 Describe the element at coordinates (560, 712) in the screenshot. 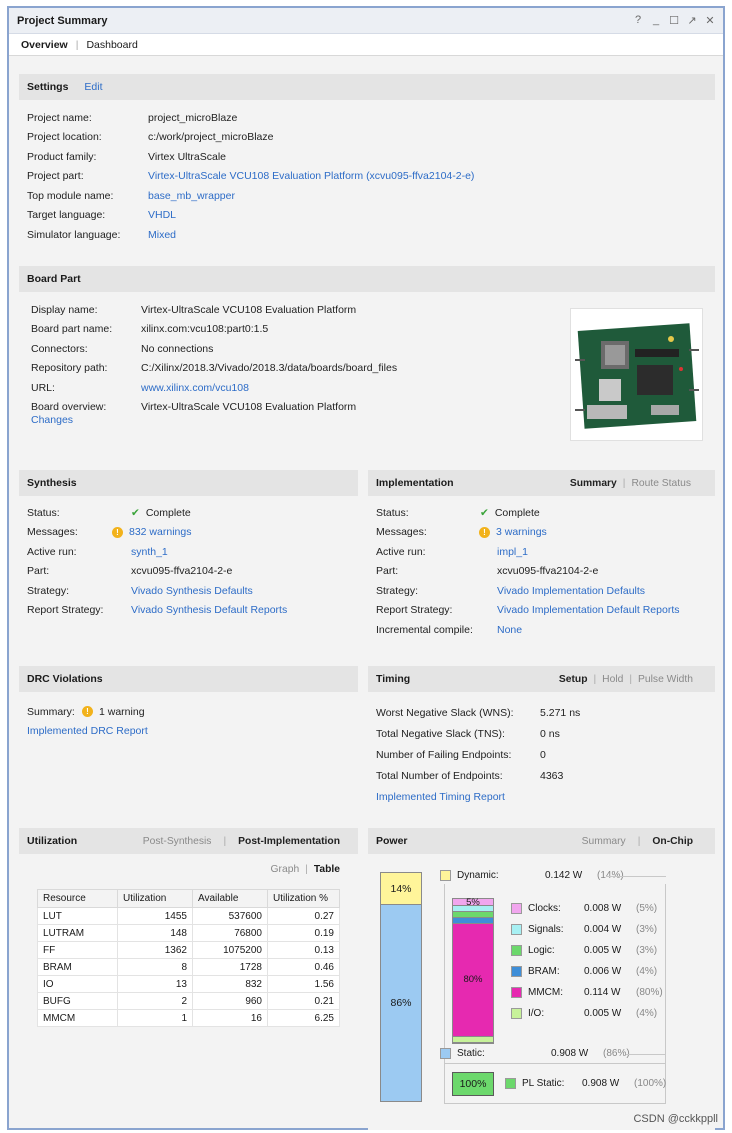

I see `timing-field-value: 5.271 ns` at that location.